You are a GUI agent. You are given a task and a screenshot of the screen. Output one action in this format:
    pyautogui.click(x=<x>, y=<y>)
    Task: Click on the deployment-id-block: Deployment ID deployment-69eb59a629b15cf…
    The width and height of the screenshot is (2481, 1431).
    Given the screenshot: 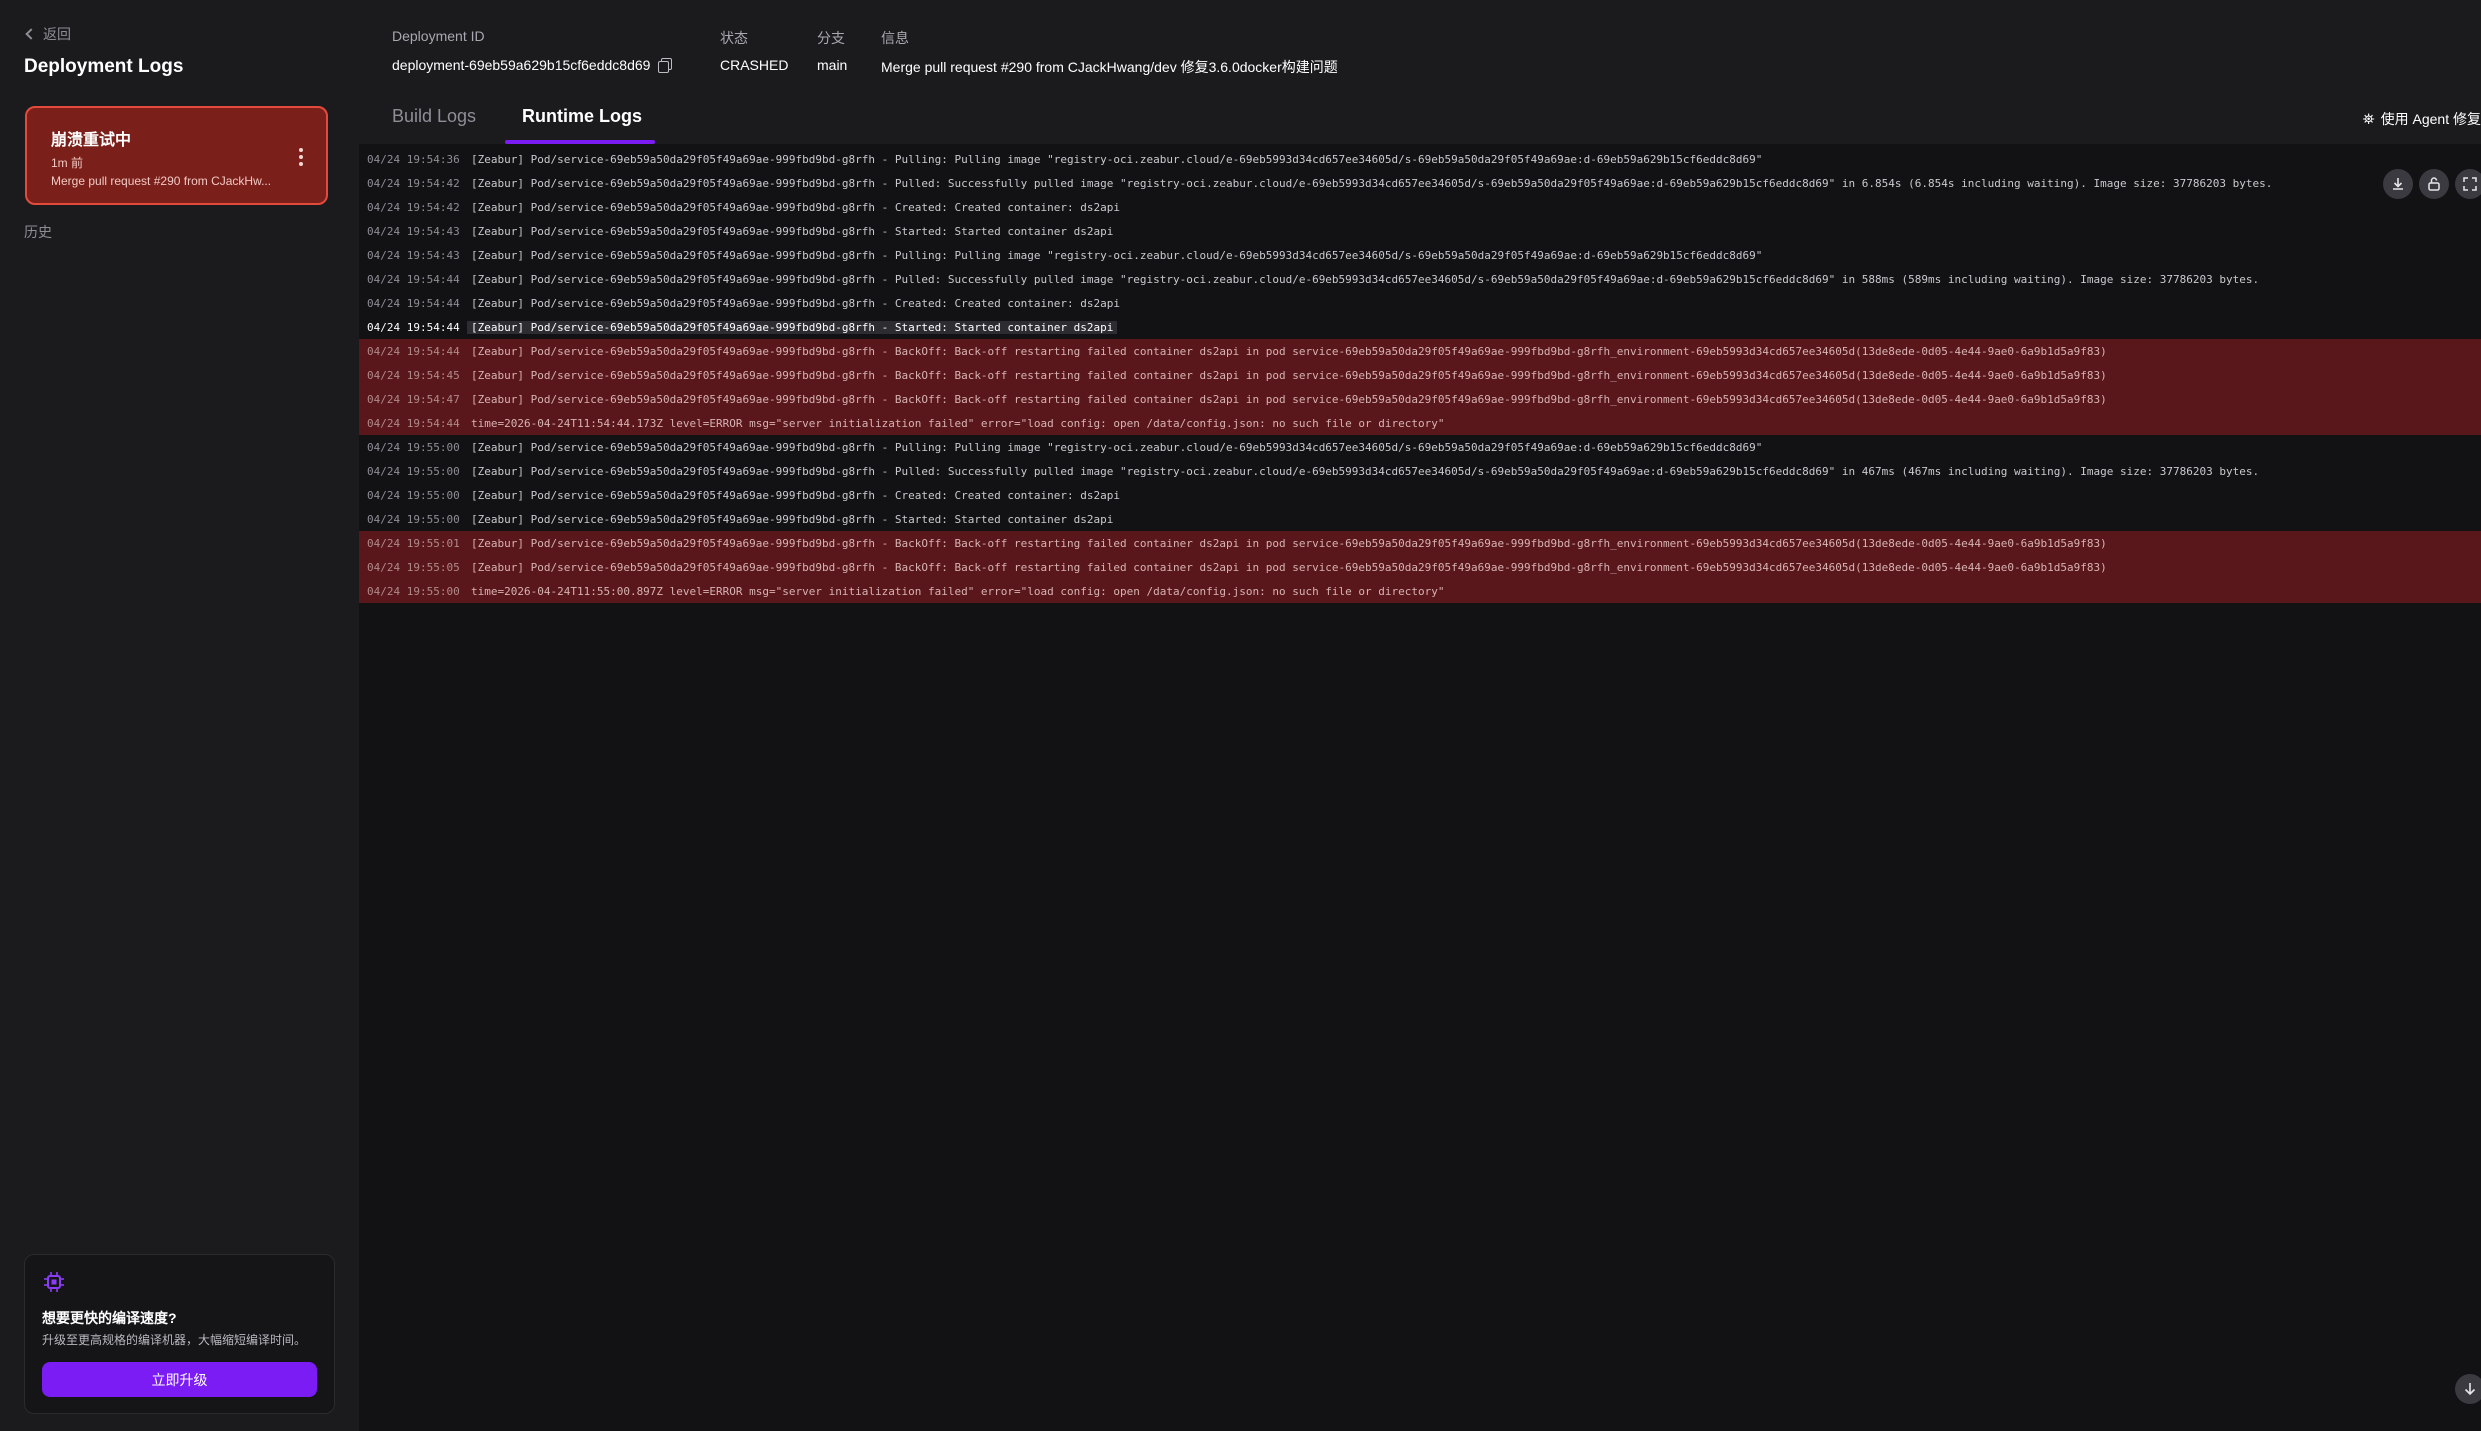 What is the action you would take?
    pyautogui.click(x=532, y=50)
    